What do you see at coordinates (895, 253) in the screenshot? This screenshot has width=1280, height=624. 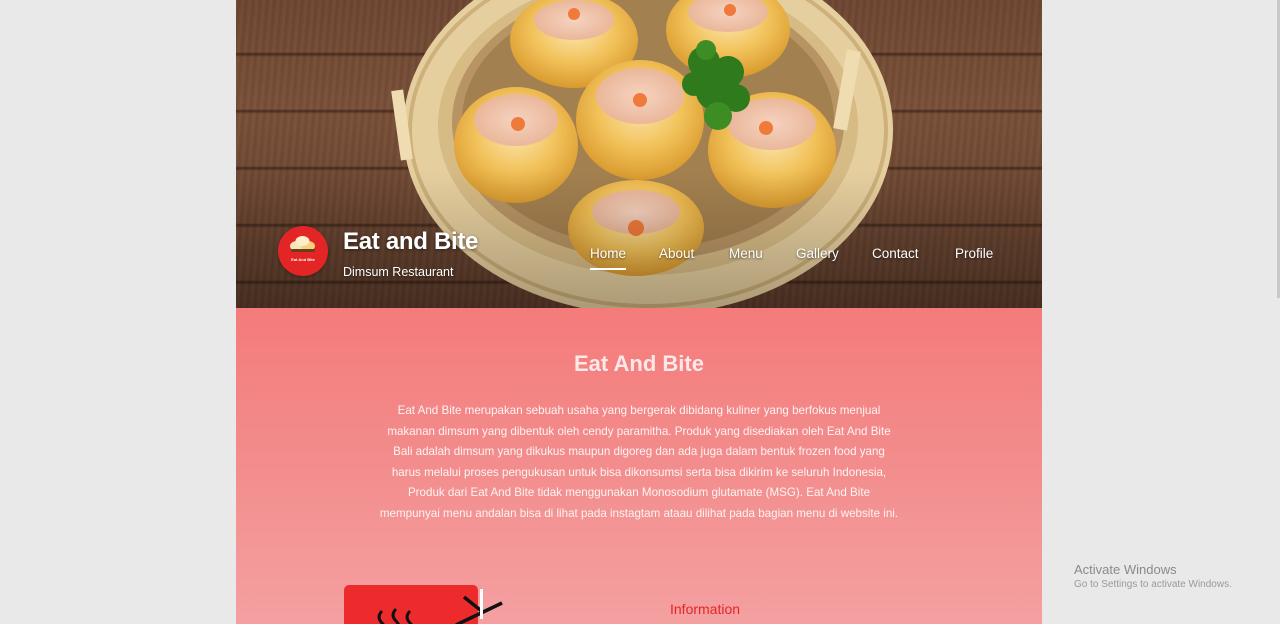 I see `nav-contact: Contact` at bounding box center [895, 253].